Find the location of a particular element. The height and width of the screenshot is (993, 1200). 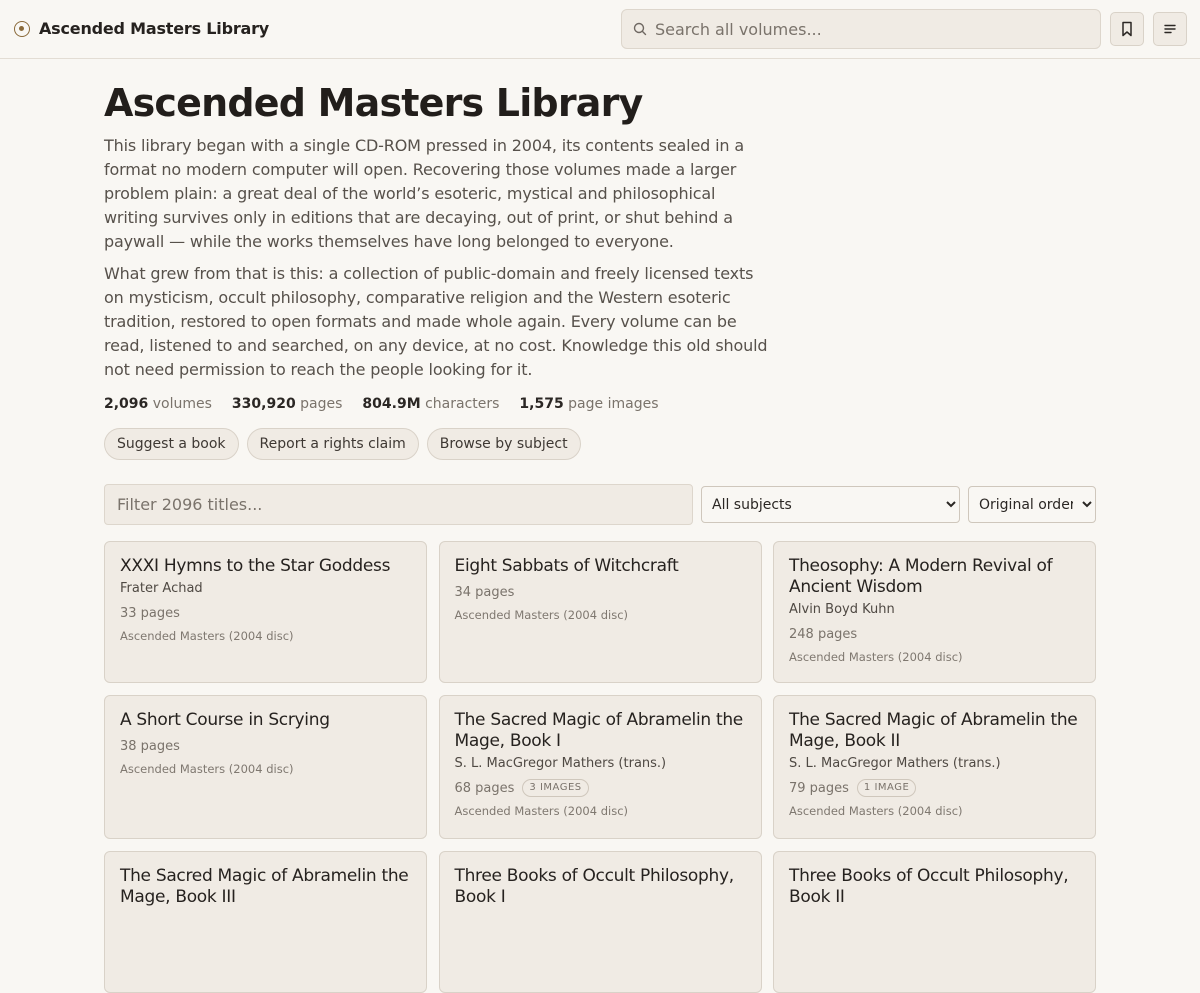

suggest-book-button: Suggest a book is located at coordinates (171, 444).